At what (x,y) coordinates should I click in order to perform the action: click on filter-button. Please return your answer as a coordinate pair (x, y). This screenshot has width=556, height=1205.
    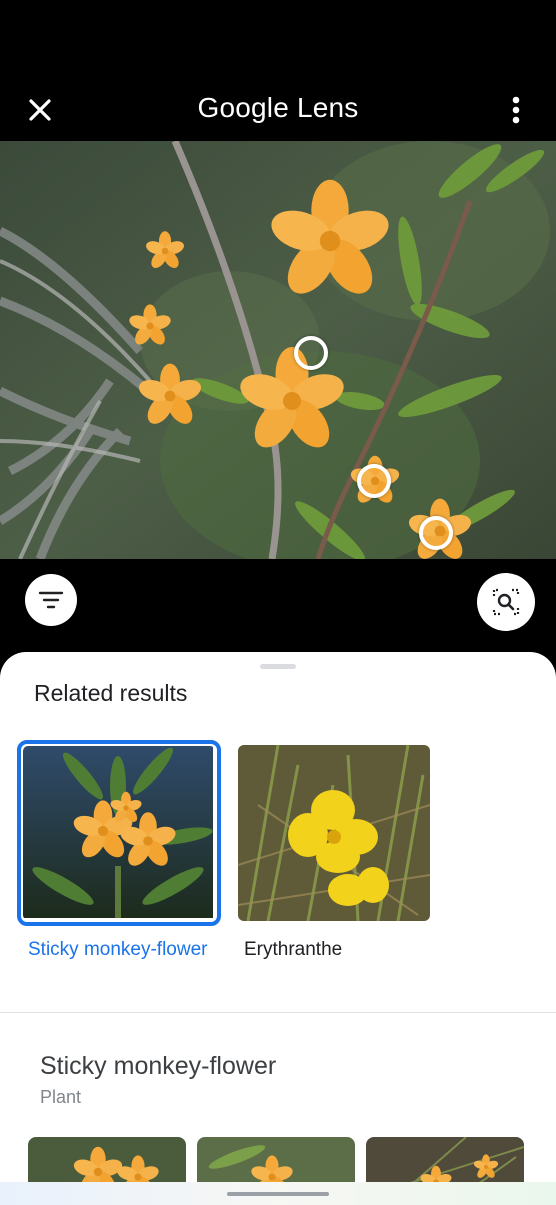
    Looking at the image, I should click on (51, 600).